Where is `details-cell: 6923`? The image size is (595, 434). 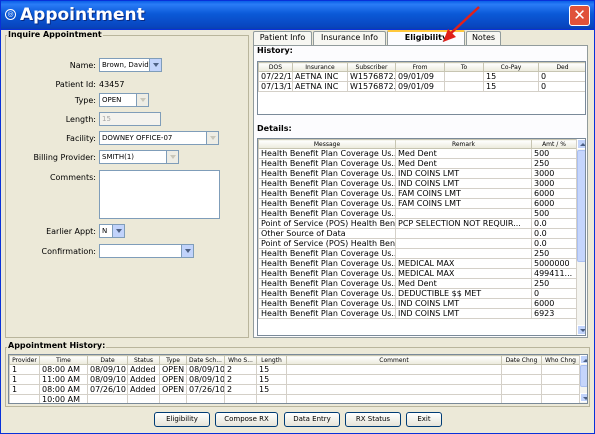
details-cell: 6923 is located at coordinates (554, 313).